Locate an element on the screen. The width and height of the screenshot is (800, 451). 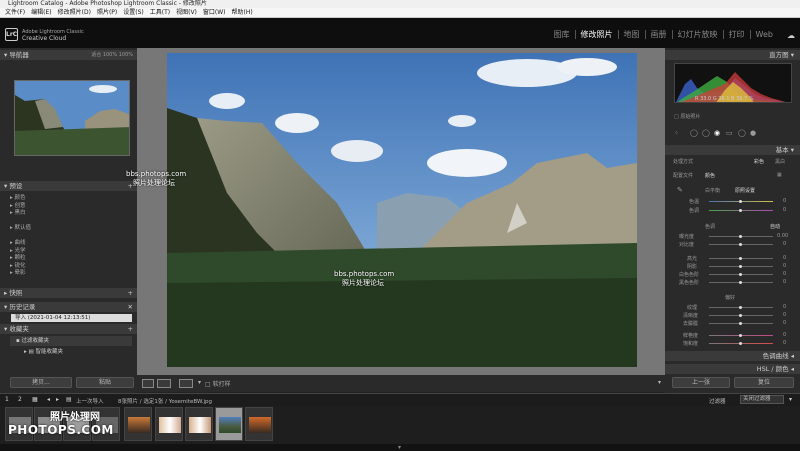
dehaze-knob is located at coordinates (740, 323).